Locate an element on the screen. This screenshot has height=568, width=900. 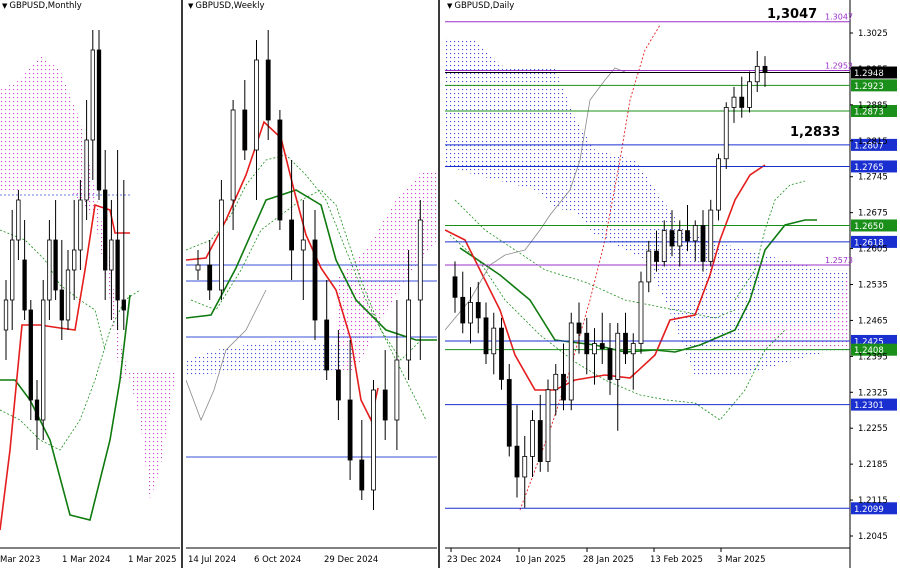
y-tick-label-11: 1.2255 is located at coordinates (873, 429).